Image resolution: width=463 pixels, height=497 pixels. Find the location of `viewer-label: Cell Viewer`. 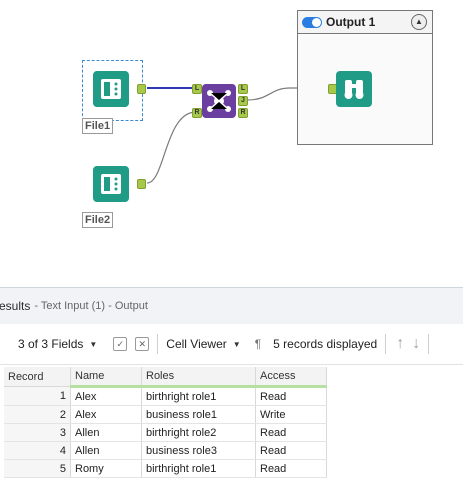

viewer-label: Cell Viewer is located at coordinates (196, 344).